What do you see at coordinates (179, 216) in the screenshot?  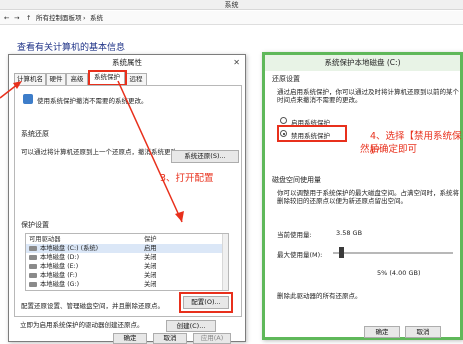 I see `arrow-step3-head` at bounding box center [179, 216].